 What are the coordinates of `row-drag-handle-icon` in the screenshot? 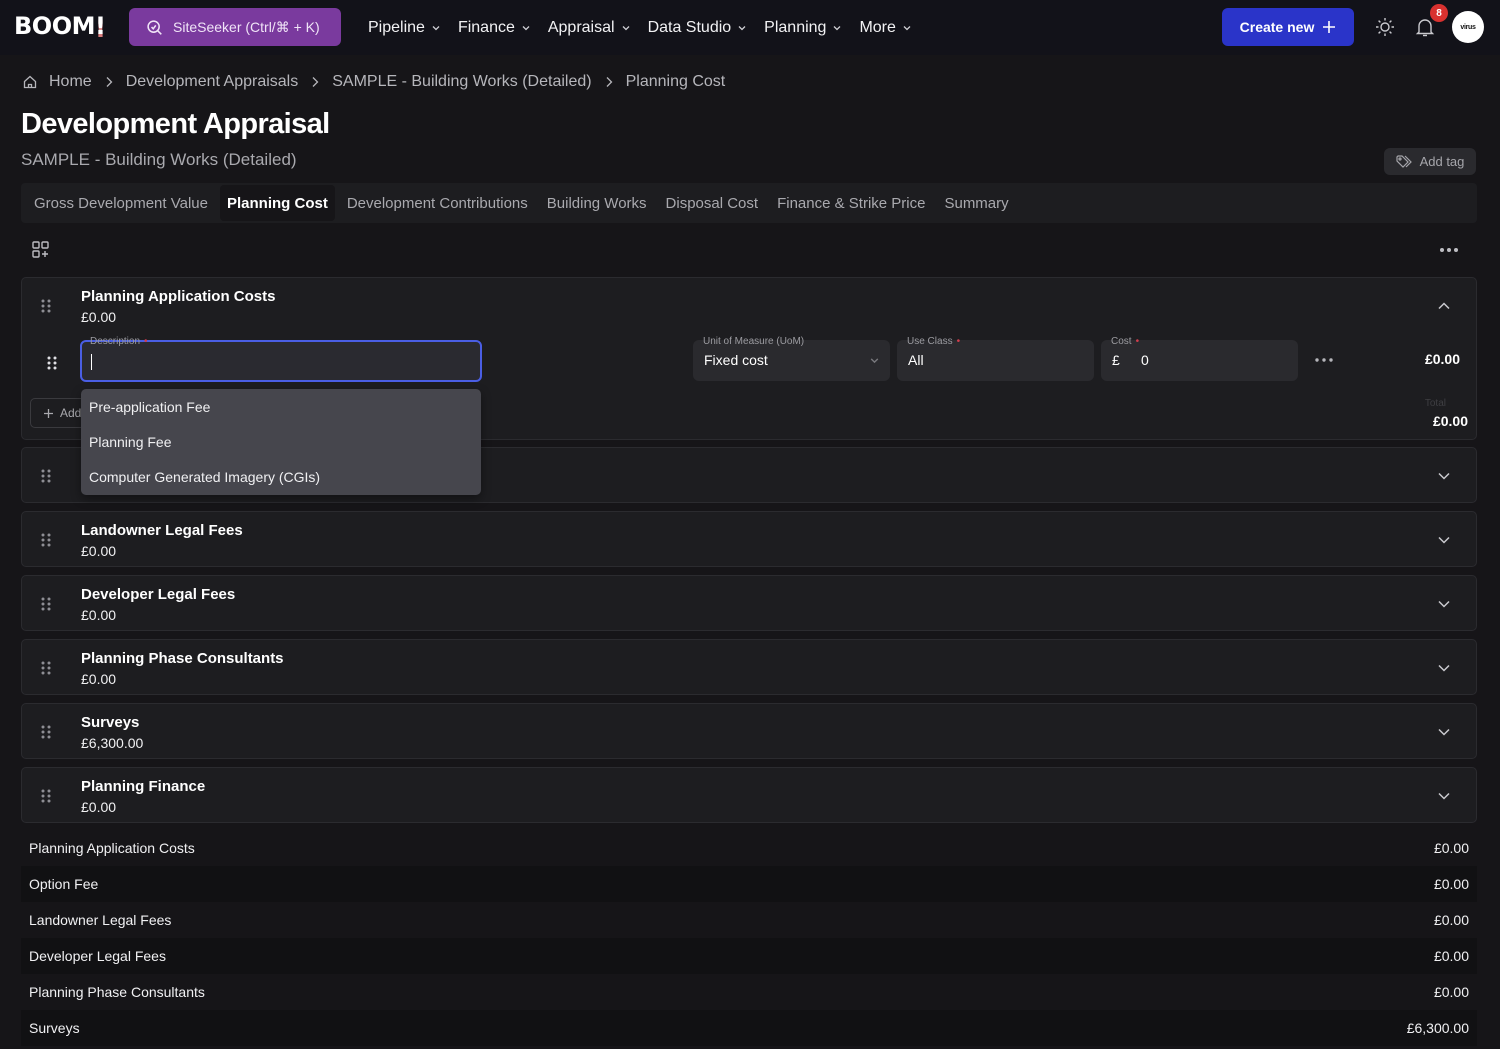 It's located at (52, 363).